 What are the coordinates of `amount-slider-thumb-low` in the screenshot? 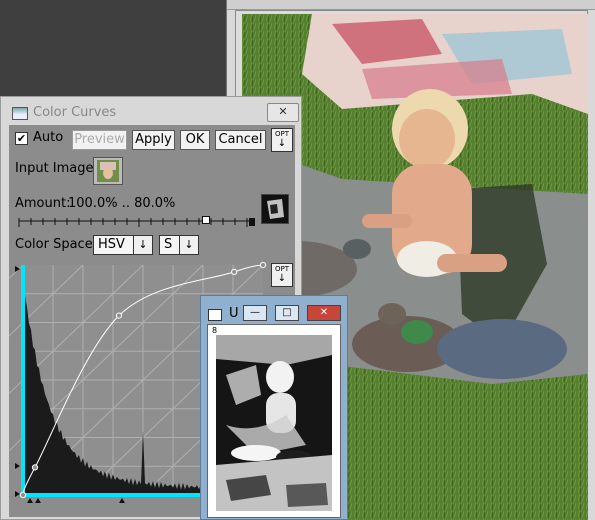 It's located at (206, 220).